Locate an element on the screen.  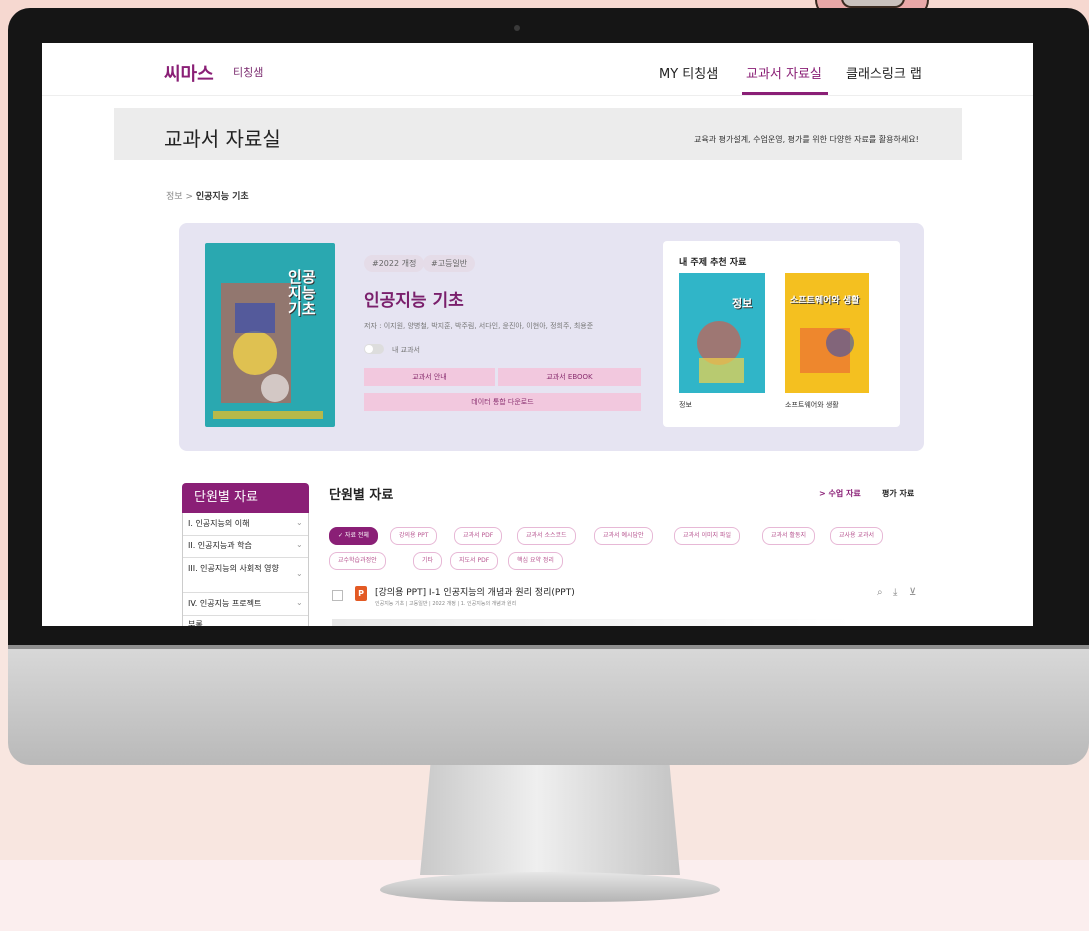
filter-other: 기타 is located at coordinates (428, 561).